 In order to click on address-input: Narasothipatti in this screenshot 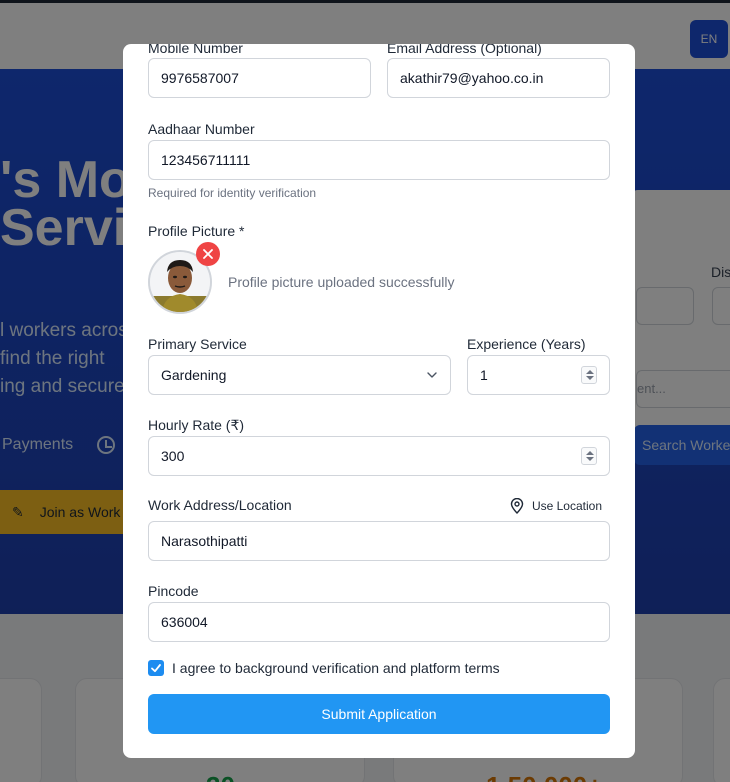, I will do `click(379, 541)`.